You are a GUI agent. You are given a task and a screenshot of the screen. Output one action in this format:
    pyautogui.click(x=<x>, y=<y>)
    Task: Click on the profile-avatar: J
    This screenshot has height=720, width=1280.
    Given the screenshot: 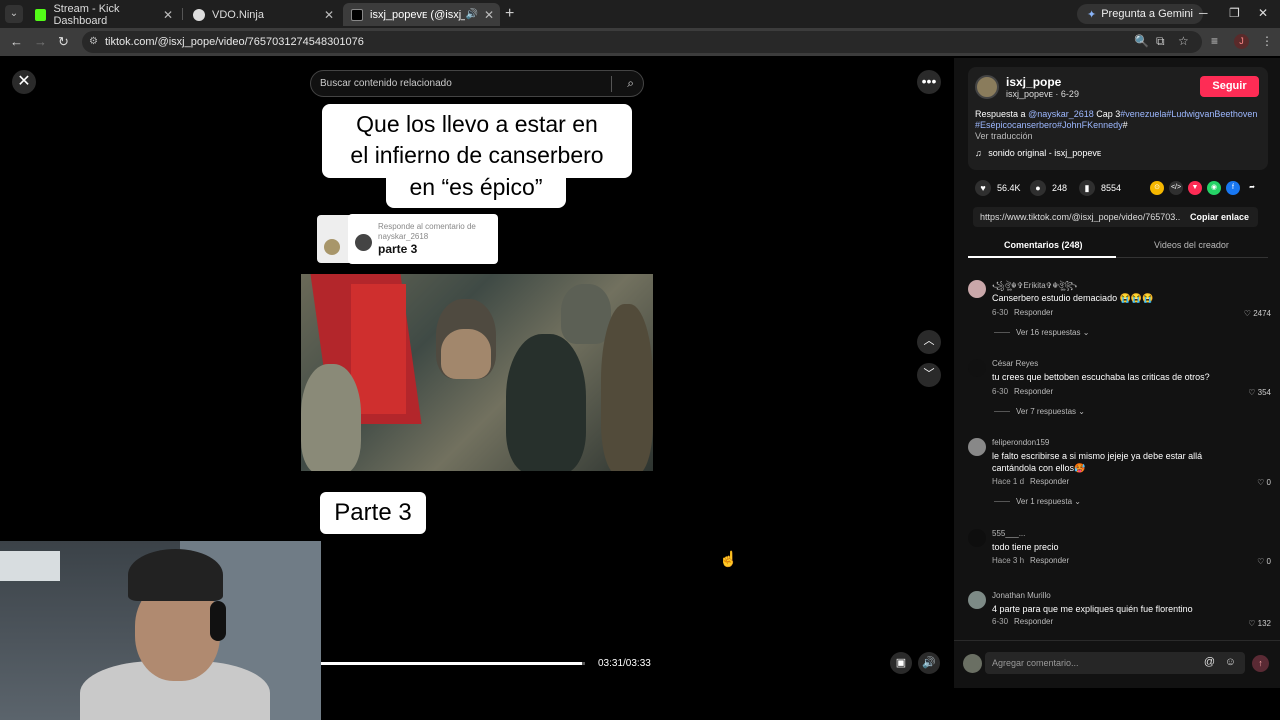 What is the action you would take?
    pyautogui.click(x=1241, y=41)
    